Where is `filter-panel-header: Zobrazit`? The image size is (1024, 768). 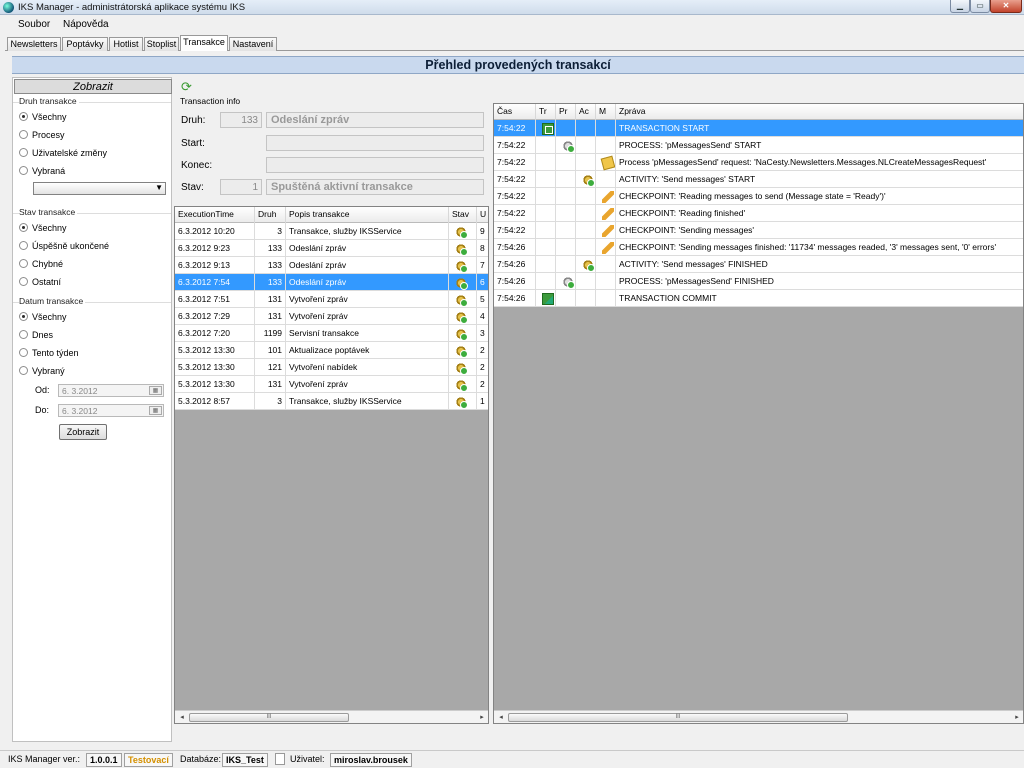
filter-panel-header: Zobrazit is located at coordinates (93, 86).